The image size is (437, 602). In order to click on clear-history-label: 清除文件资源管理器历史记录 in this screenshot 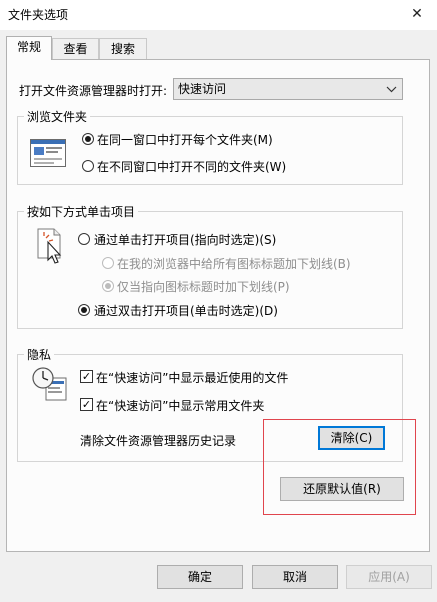, I will do `click(158, 441)`.